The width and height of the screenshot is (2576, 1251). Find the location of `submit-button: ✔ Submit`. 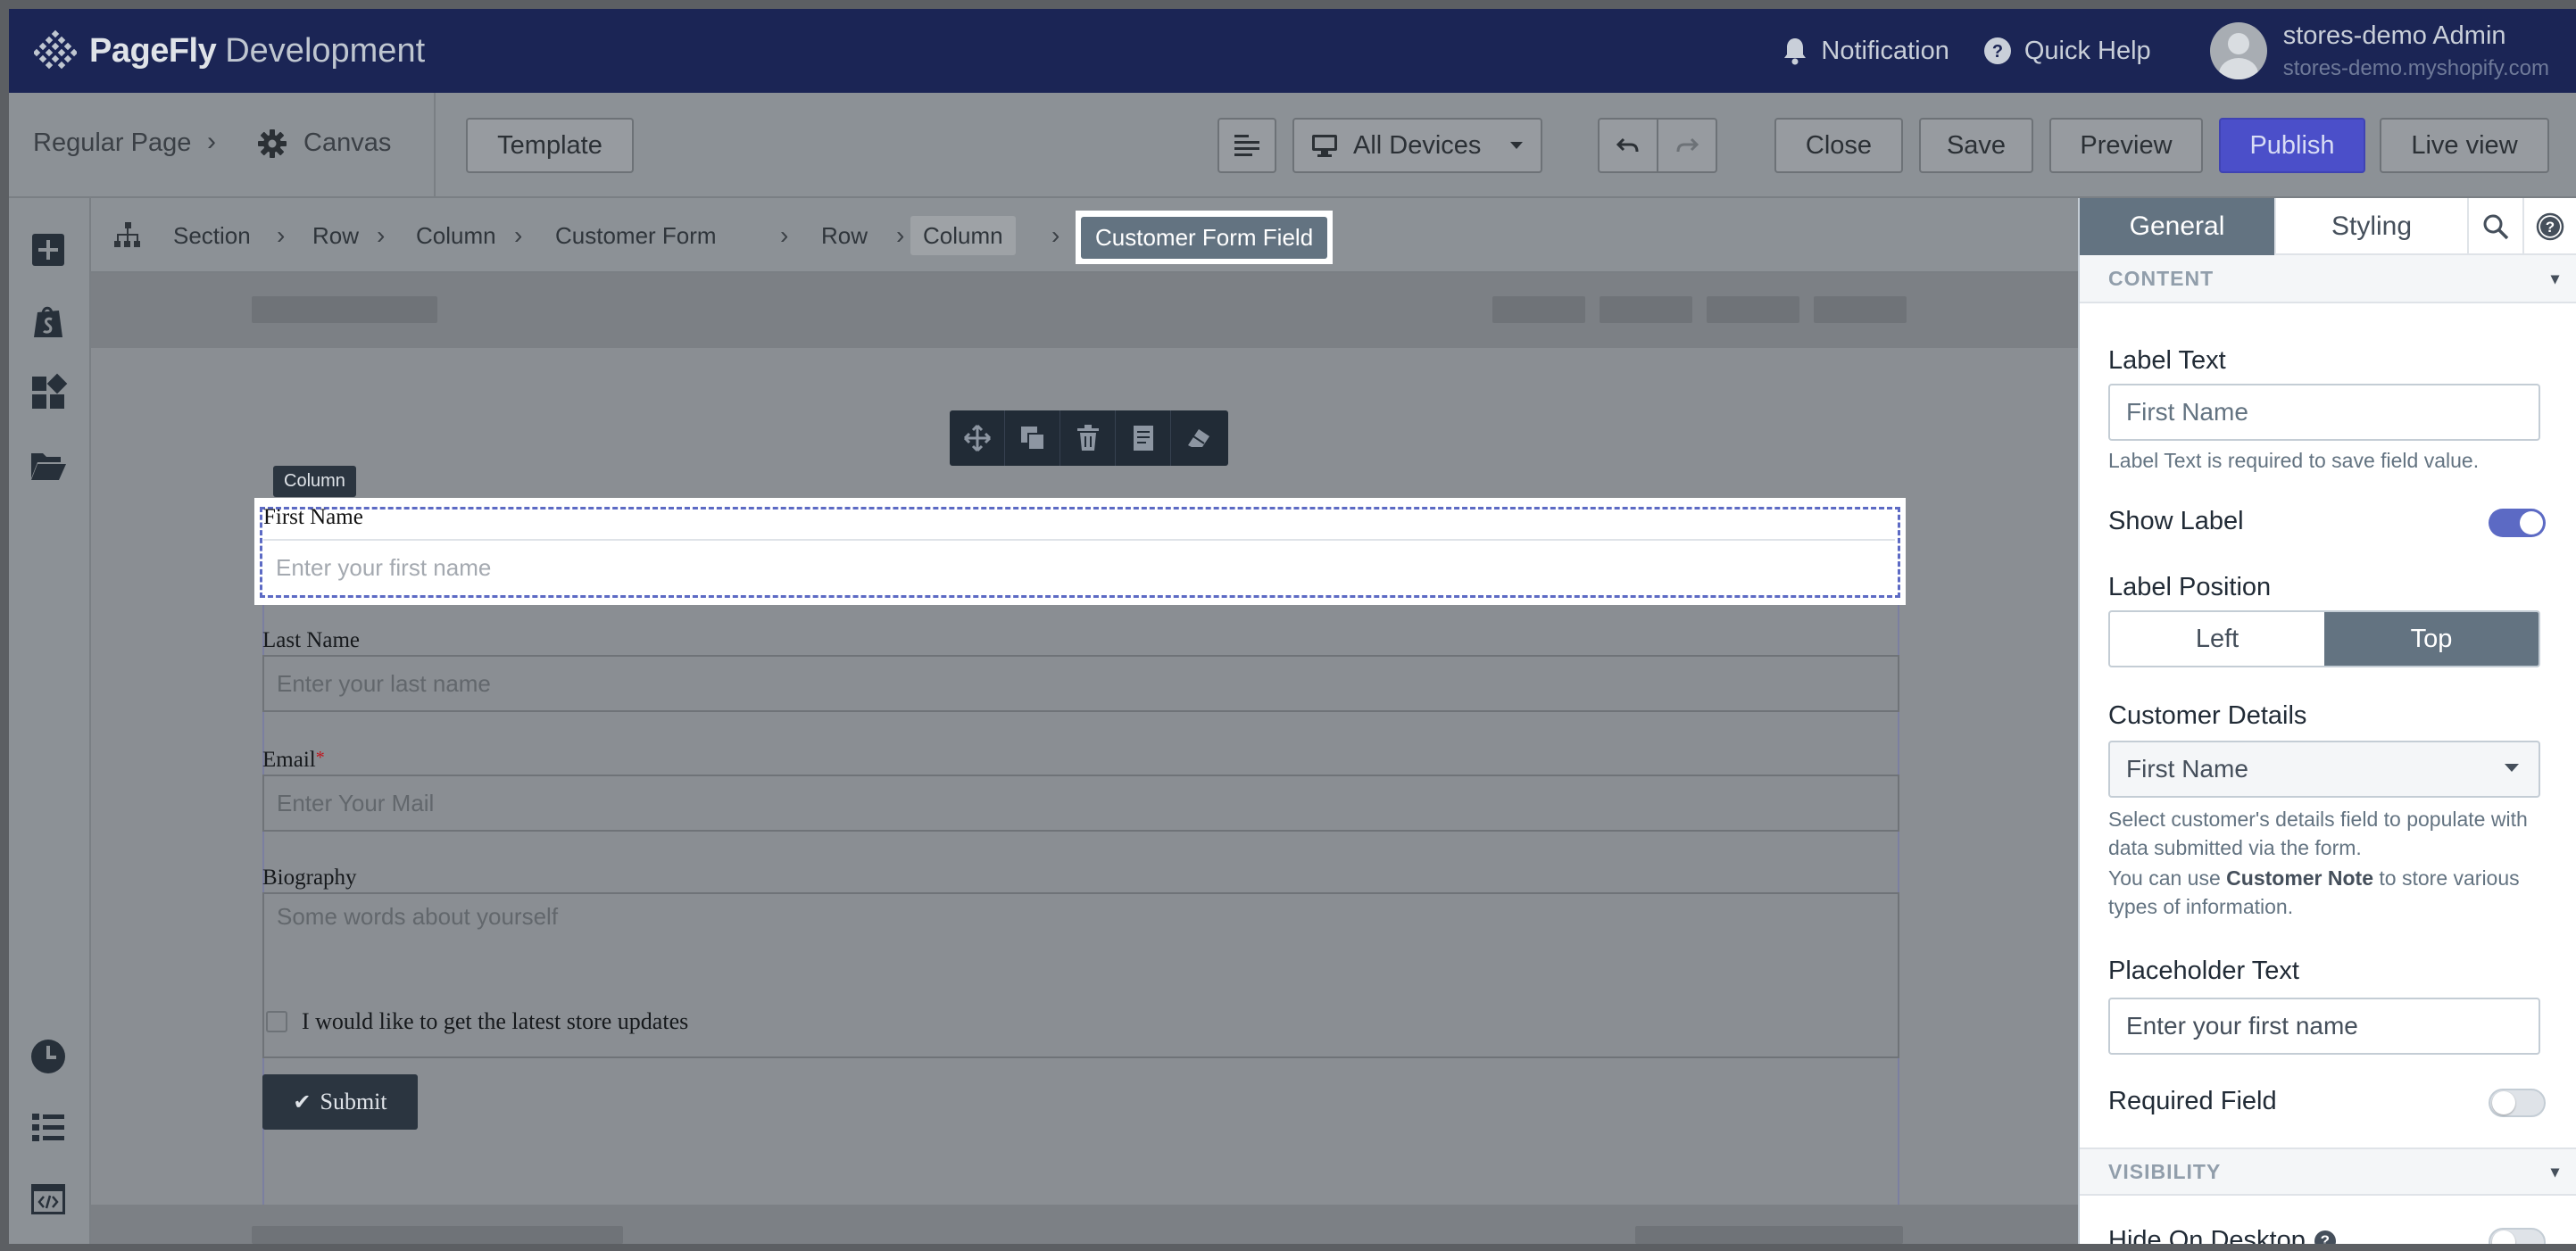

submit-button: ✔ Submit is located at coordinates (340, 1102).